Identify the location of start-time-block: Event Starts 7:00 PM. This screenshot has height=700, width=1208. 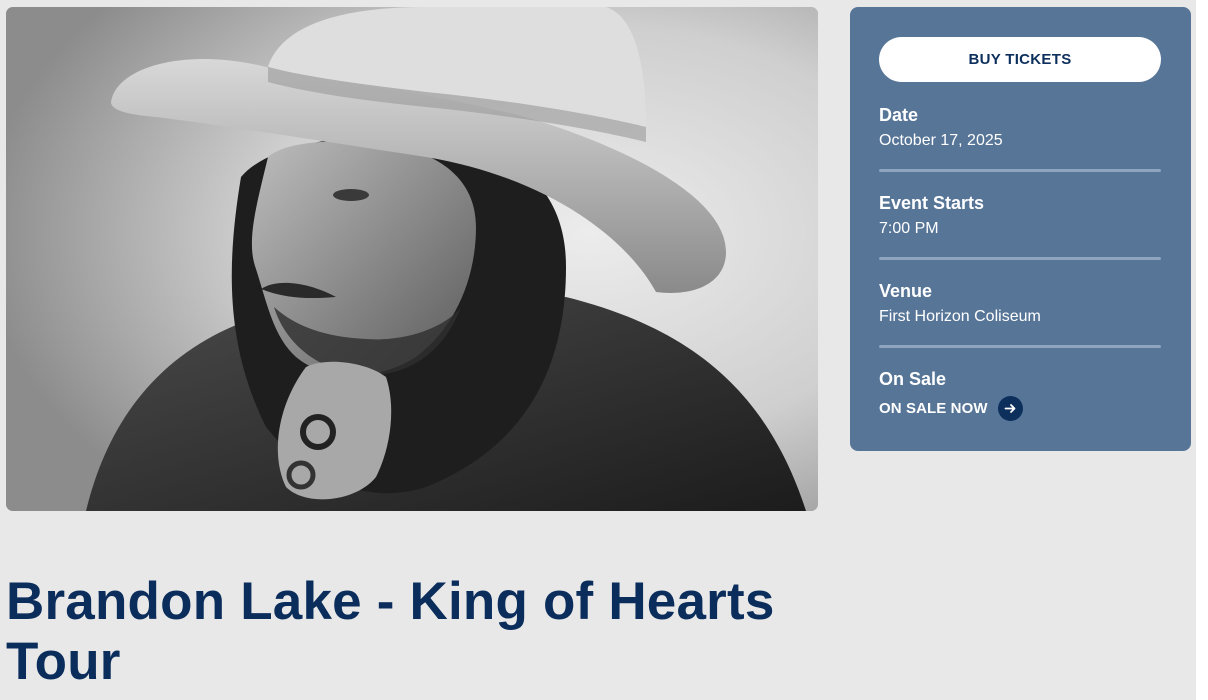
(1020, 215).